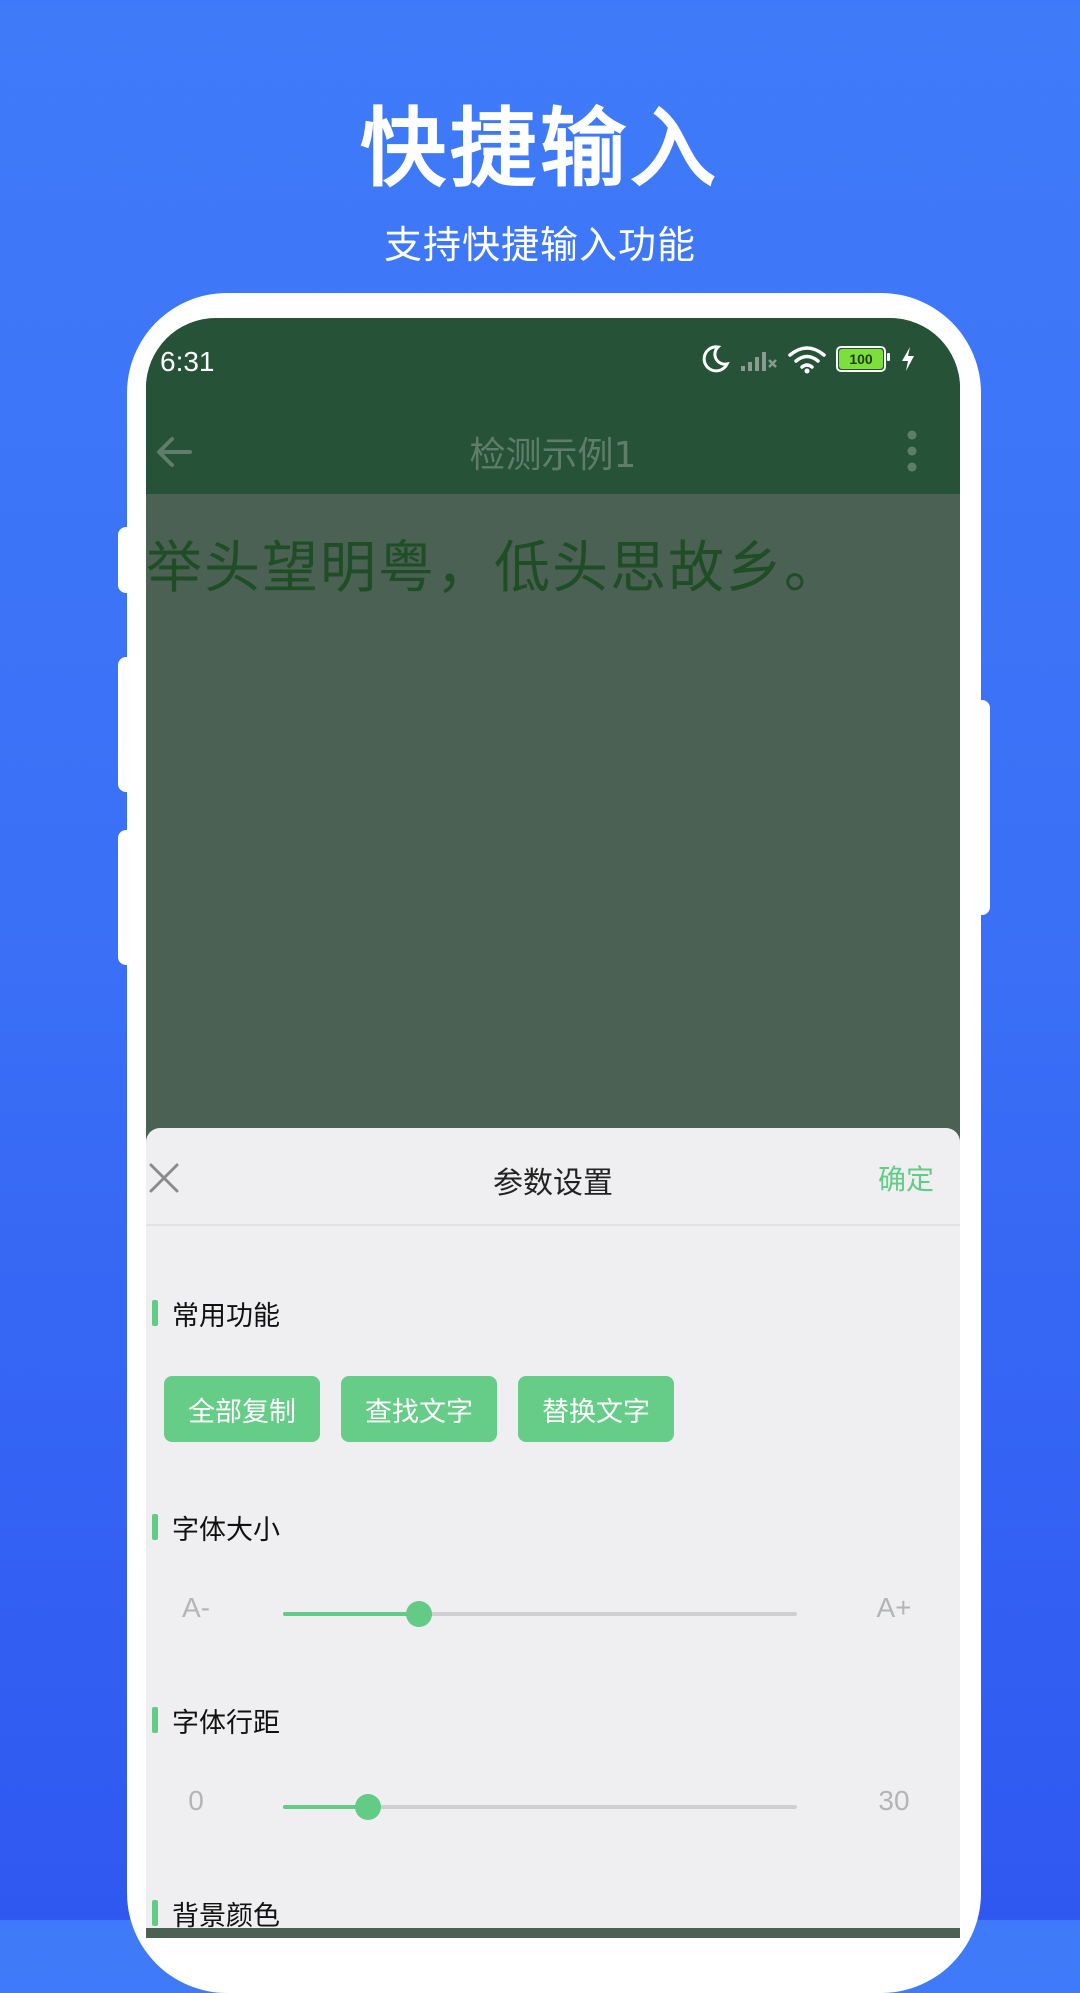 The width and height of the screenshot is (1080, 1993). I want to click on font-decrease-label: A-, so click(196, 1607).